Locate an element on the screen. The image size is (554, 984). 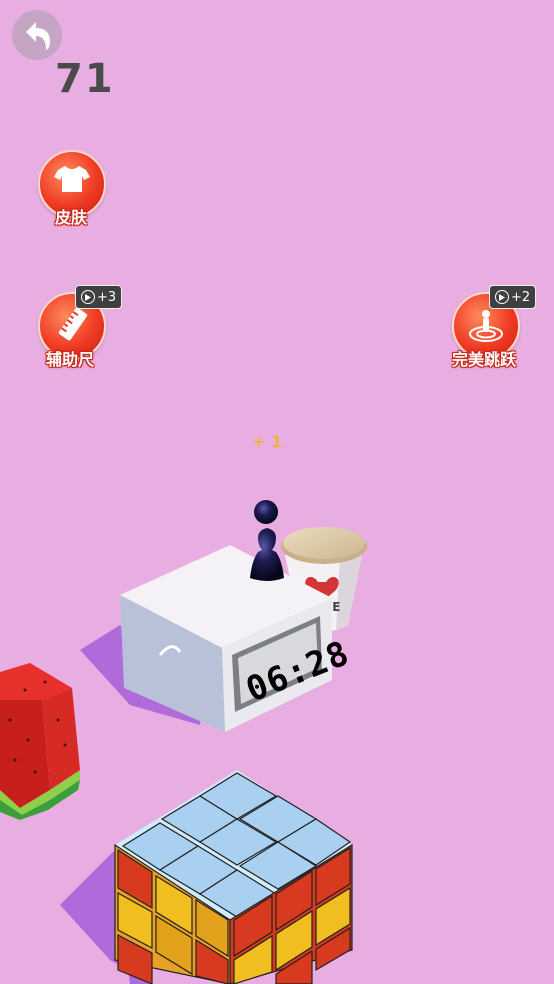
floating-bonus-text: + 1 is located at coordinates (267, 441).